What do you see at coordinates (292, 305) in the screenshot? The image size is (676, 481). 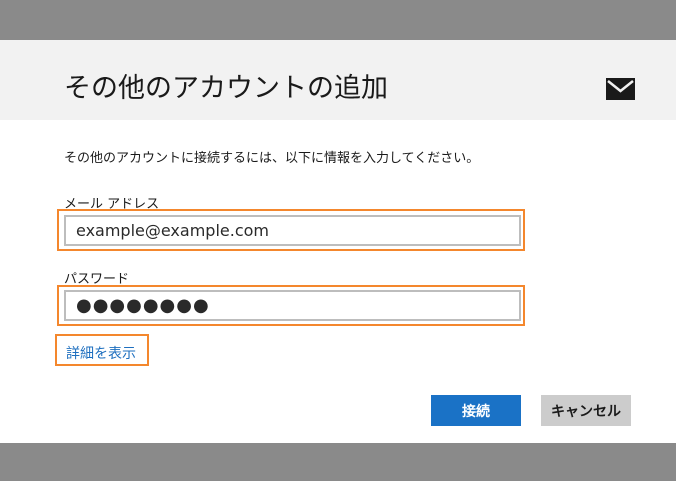 I see `password-field: ●●●●●●●●` at bounding box center [292, 305].